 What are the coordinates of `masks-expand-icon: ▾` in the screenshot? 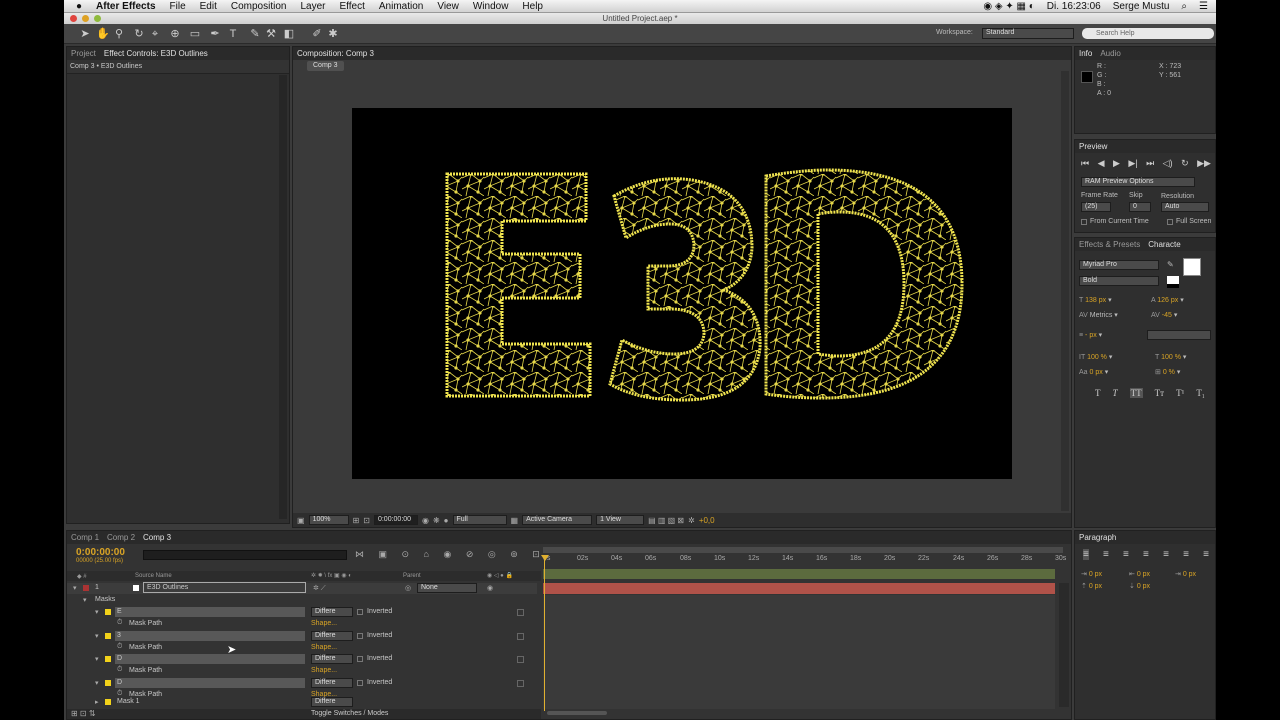 It's located at (85, 600).